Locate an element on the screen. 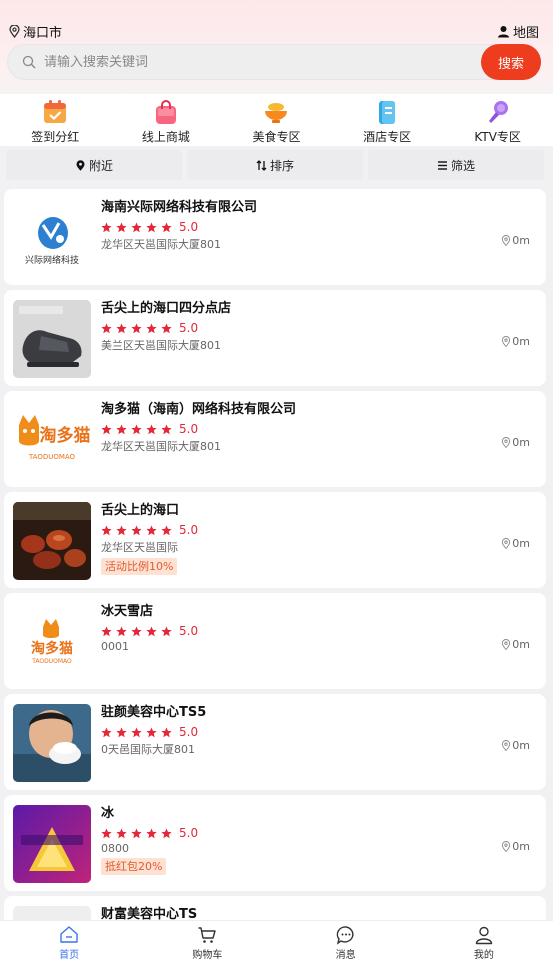 The image size is (553, 964). shop-card: 兴际网络科技 海南兴际网络科技有限公司 5.0 龙华区天邕国际大厦801 0m is located at coordinates (275, 237).